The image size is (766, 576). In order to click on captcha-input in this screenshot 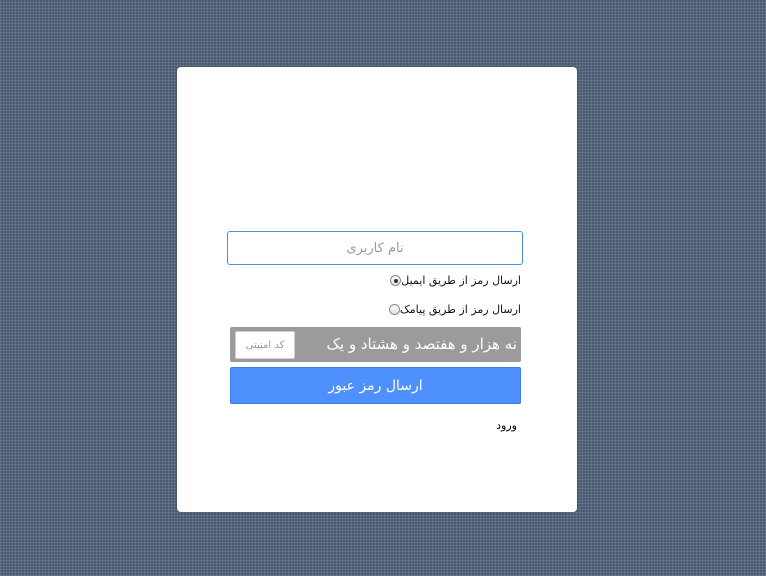, I will do `click(265, 345)`.